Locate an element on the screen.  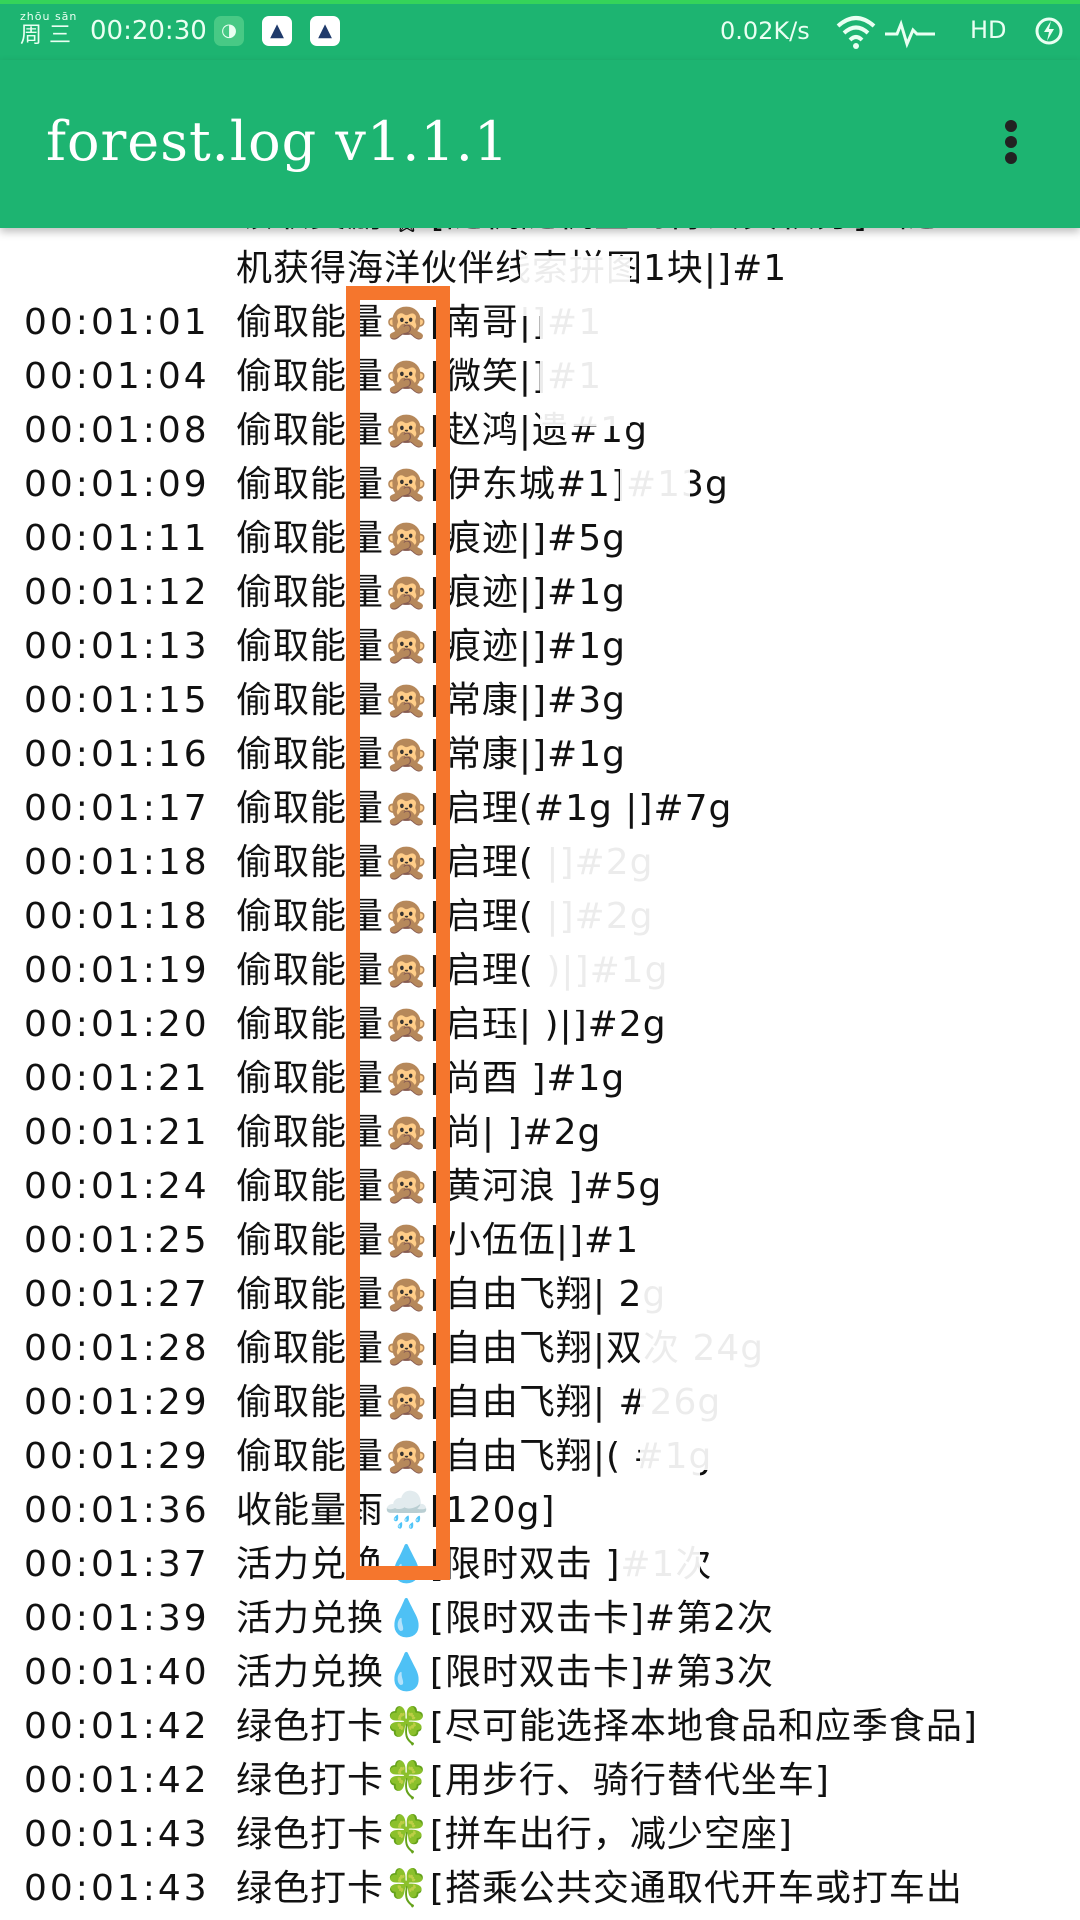
log-message: 绿色打卡🍀[拼车出行，减少空座] is located at coordinates (514, 1834).